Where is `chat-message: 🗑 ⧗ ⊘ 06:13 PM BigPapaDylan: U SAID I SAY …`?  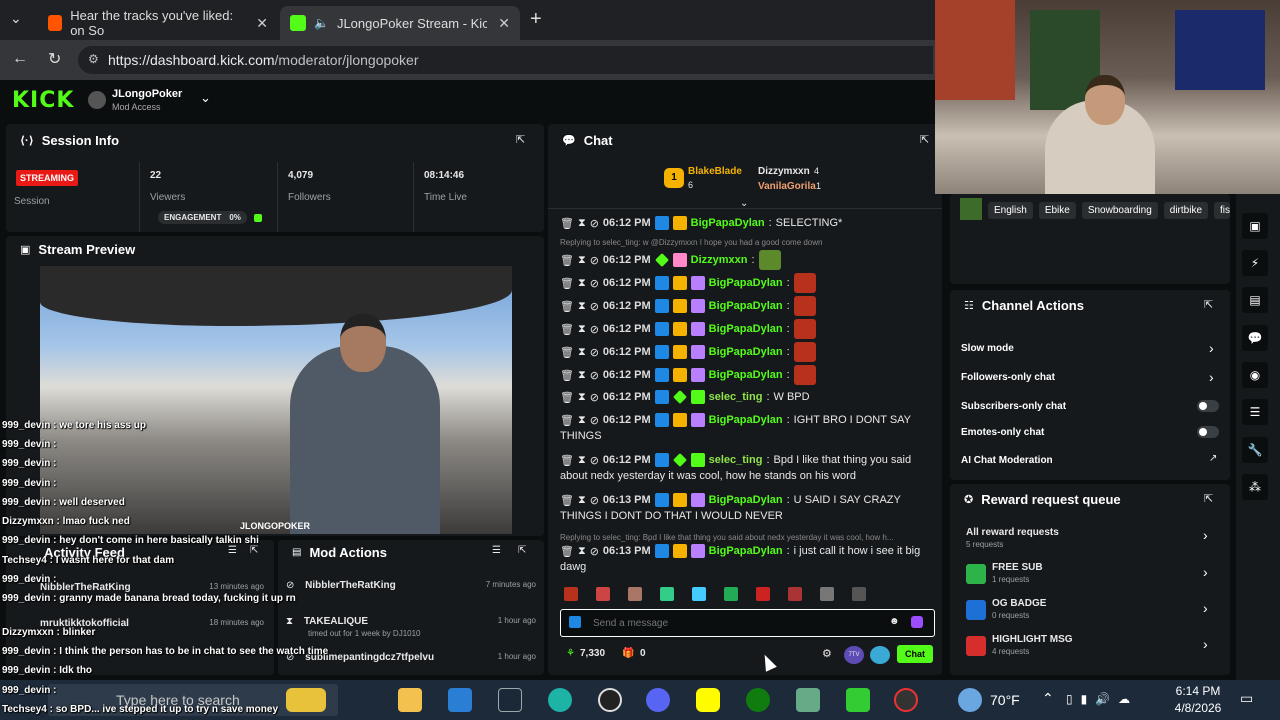
chat-message: 🗑 ⧗ ⊘ 06:13 PM BigPapaDylan: U SAID I SAY … is located at coordinates (730, 500).